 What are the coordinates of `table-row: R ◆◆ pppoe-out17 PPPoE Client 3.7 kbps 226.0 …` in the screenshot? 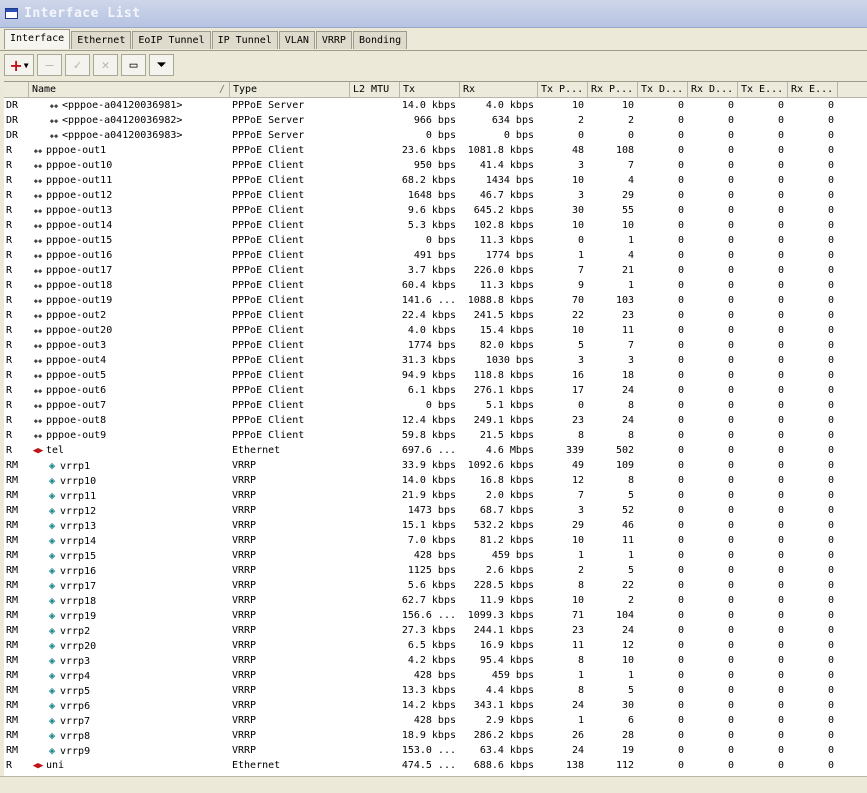 It's located at (435, 270).